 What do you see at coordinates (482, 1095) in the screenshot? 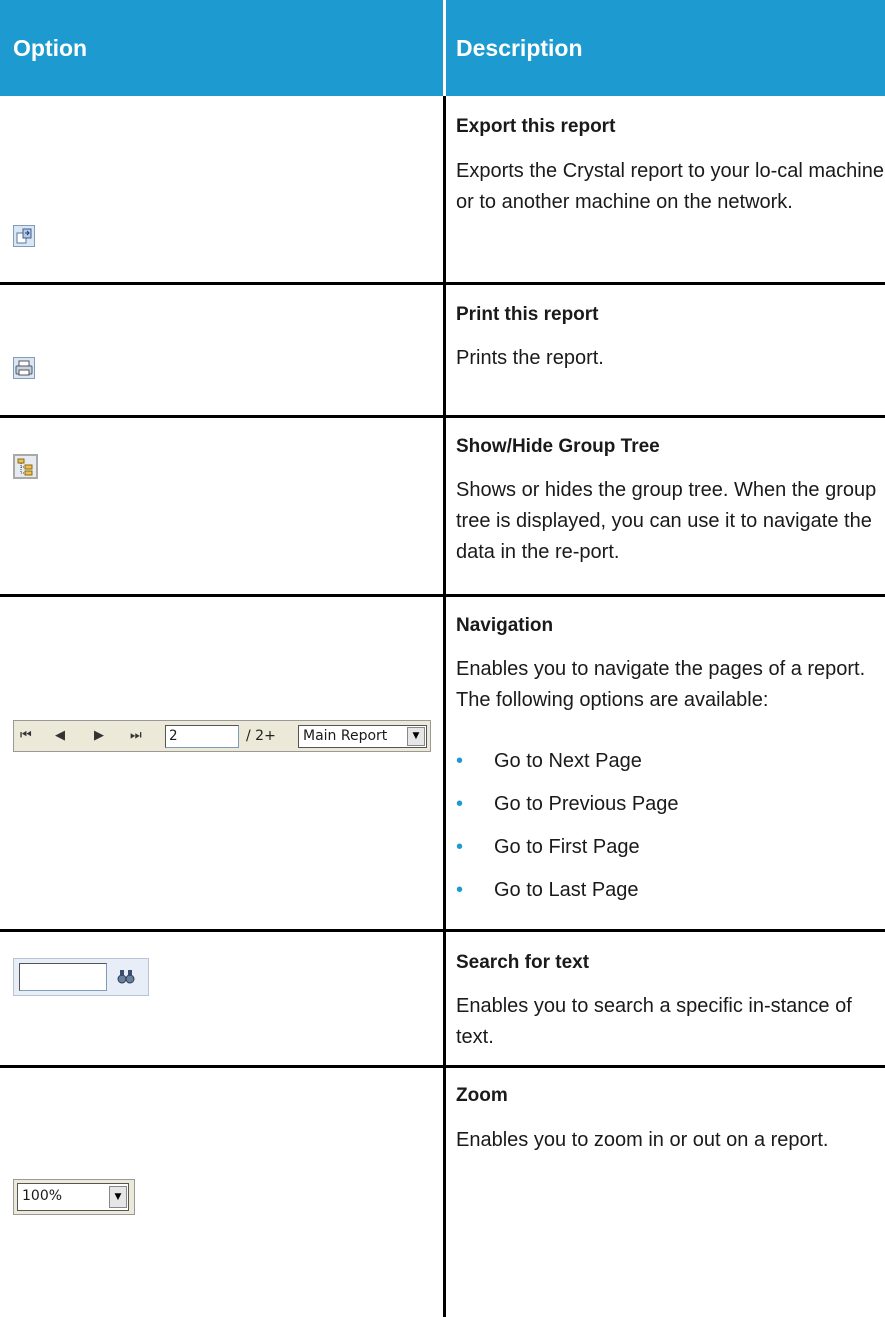
I see `row-title: Zoom` at bounding box center [482, 1095].